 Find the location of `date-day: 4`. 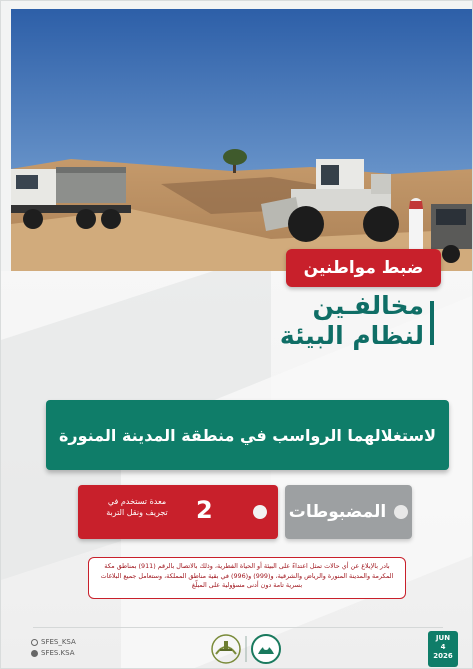

date-day: 4 is located at coordinates (443, 647).